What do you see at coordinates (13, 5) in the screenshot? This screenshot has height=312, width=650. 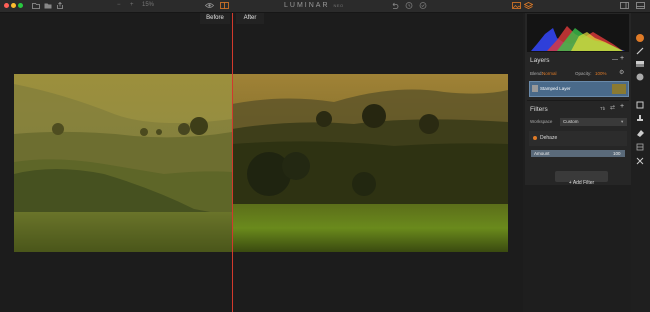 I see `minimize-window-button` at bounding box center [13, 5].